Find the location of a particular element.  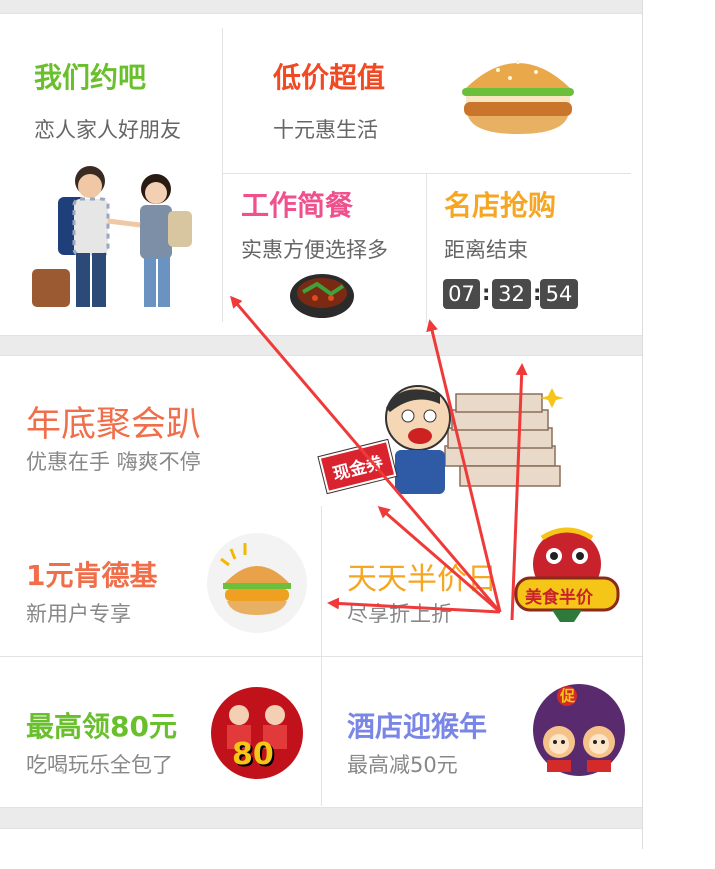

countdown-seconds: 54 is located at coordinates (559, 294).